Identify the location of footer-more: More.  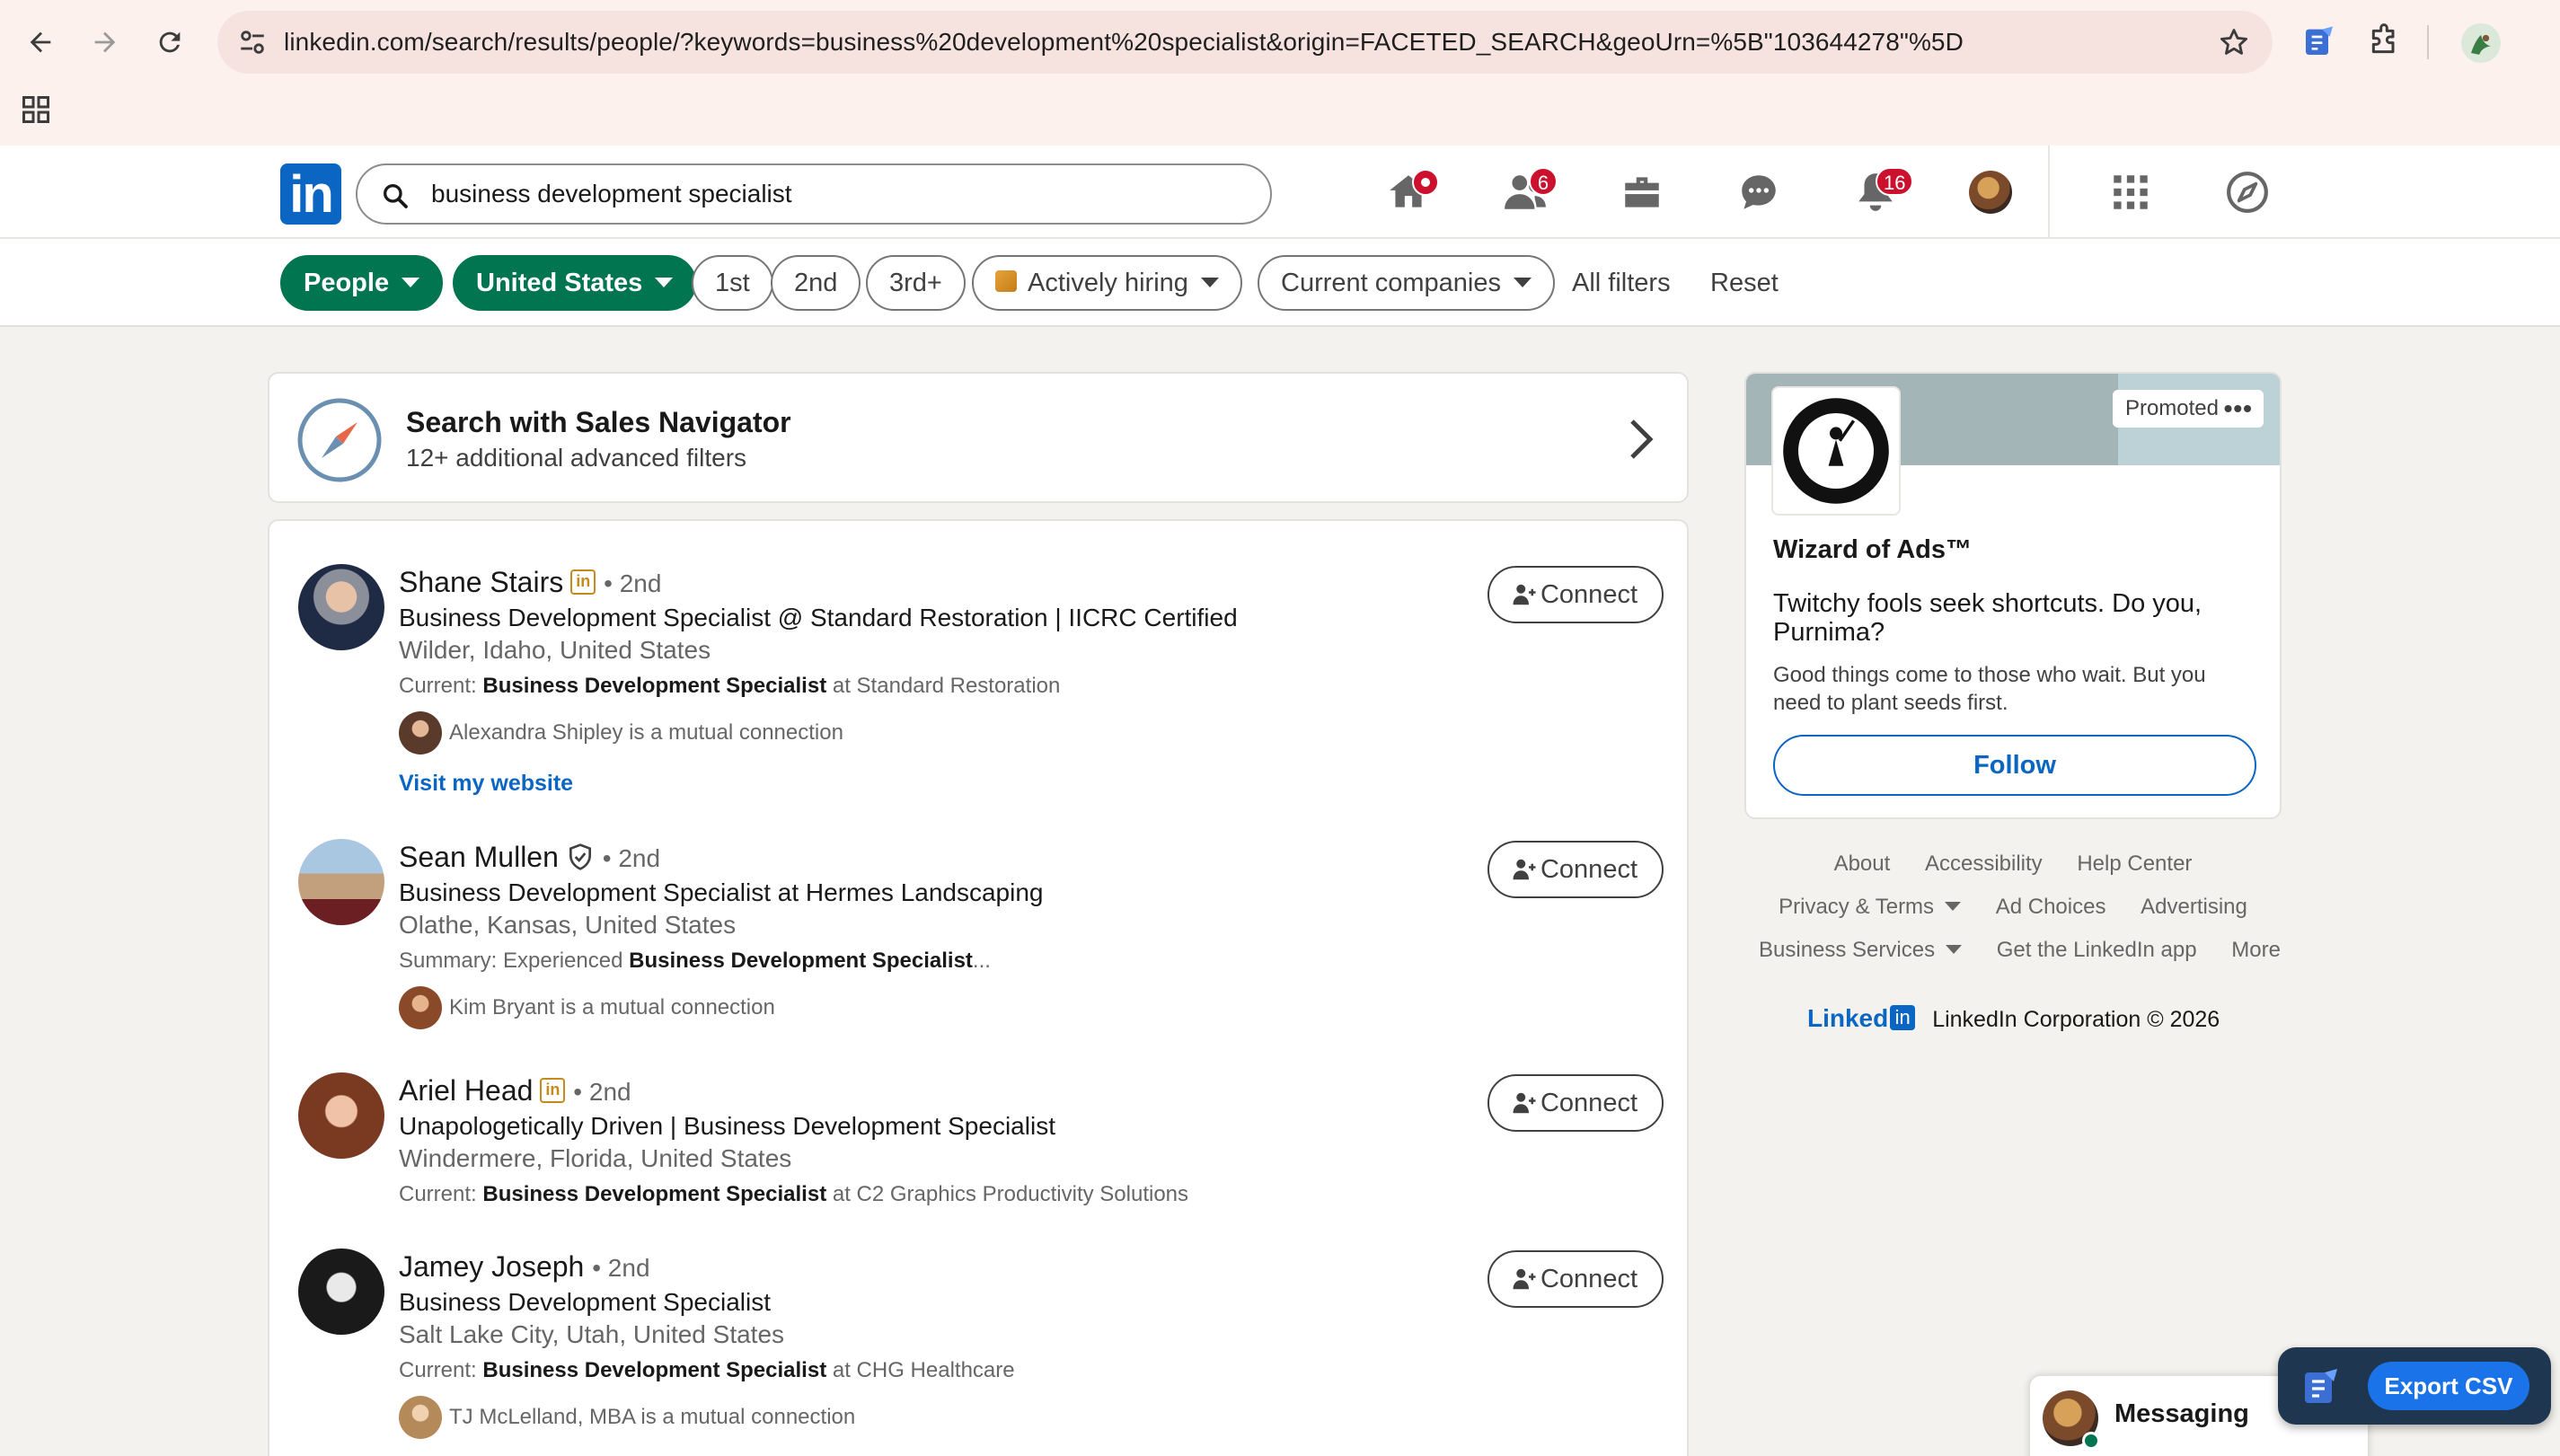
(2256, 950).